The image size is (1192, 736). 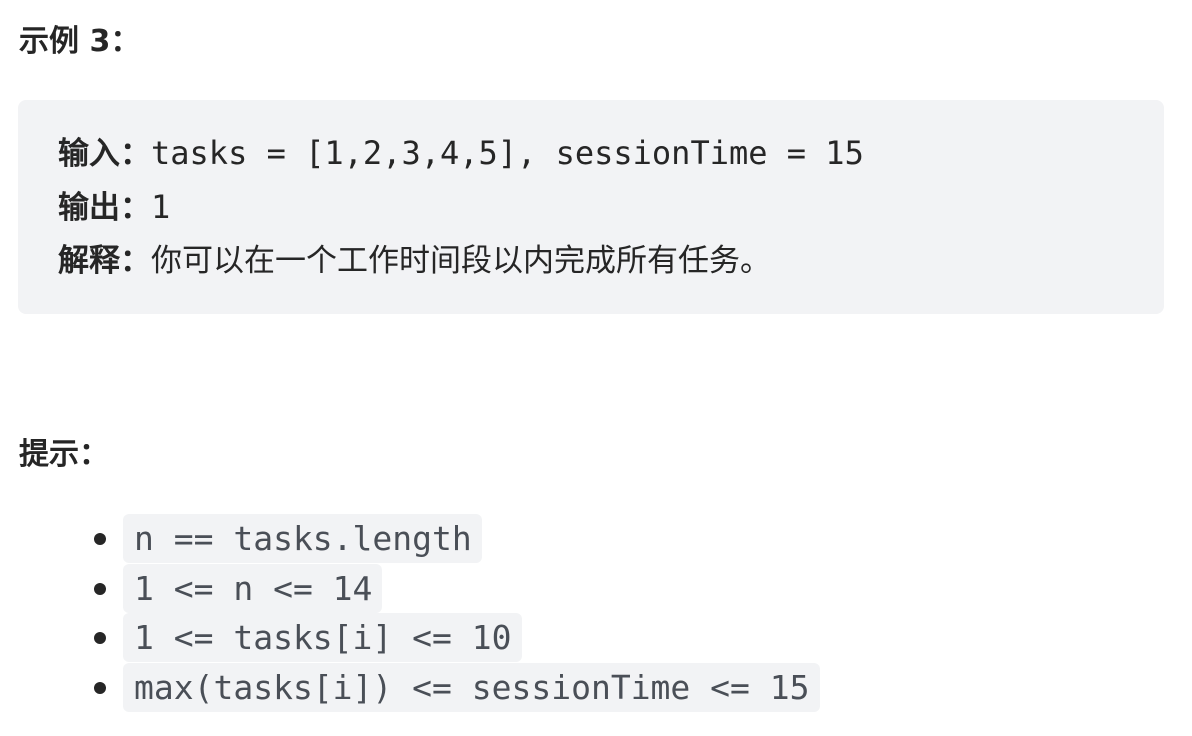 What do you see at coordinates (104, 261) in the screenshot?
I see `explanation-label: 解释：` at bounding box center [104, 261].